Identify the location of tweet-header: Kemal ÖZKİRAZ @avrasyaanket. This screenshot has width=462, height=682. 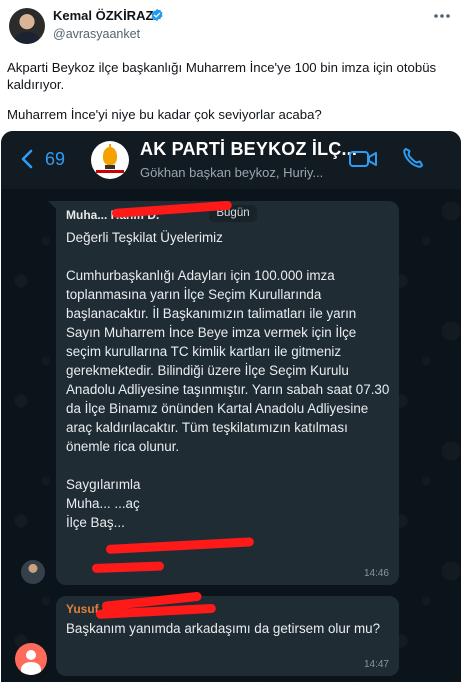
(231, 25).